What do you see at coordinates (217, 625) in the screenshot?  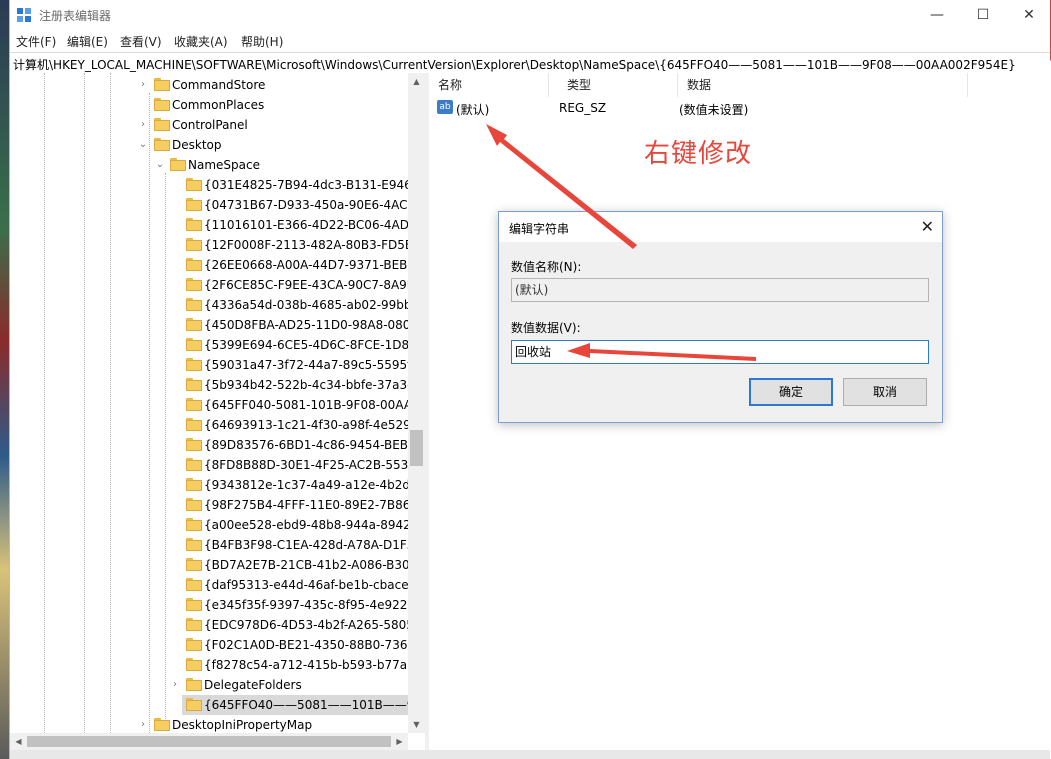 I see `tree-item: {EDC978D6-4D53-4b2f-A265-580567` at bounding box center [217, 625].